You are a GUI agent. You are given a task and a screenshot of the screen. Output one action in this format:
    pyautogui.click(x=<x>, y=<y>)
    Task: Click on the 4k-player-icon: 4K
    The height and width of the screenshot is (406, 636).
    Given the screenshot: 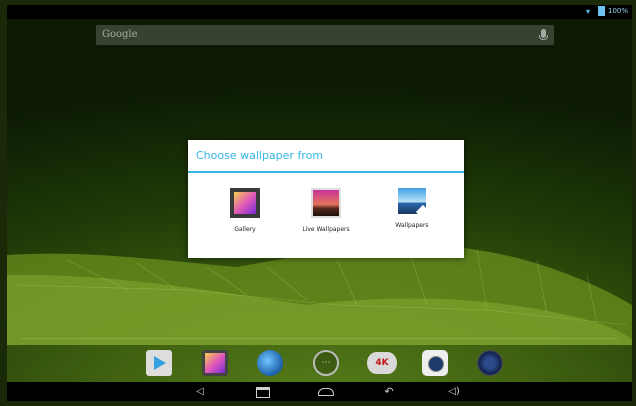 What is the action you would take?
    pyautogui.click(x=382, y=363)
    